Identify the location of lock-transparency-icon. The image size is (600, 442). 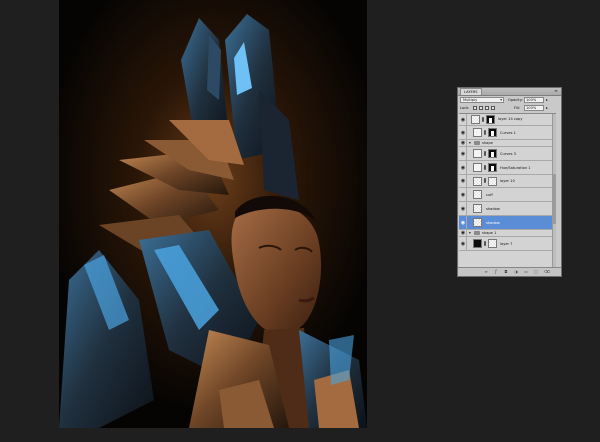
(475, 108).